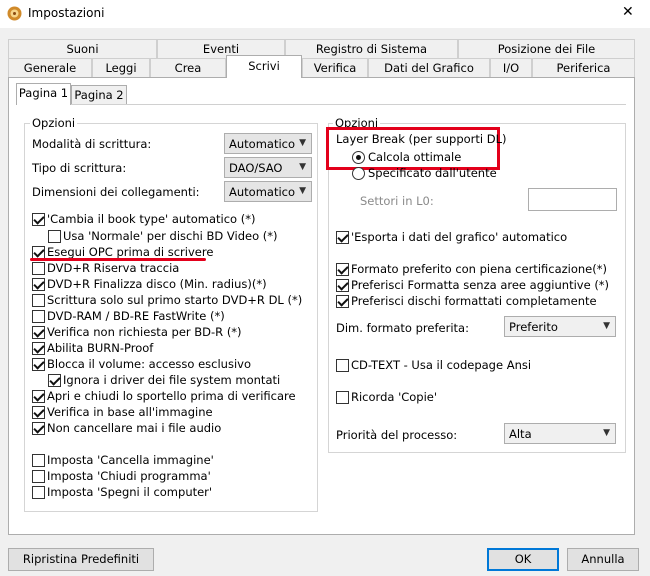  What do you see at coordinates (38, 364) in the screenshot?
I see `checkbox-lock-volume` at bounding box center [38, 364].